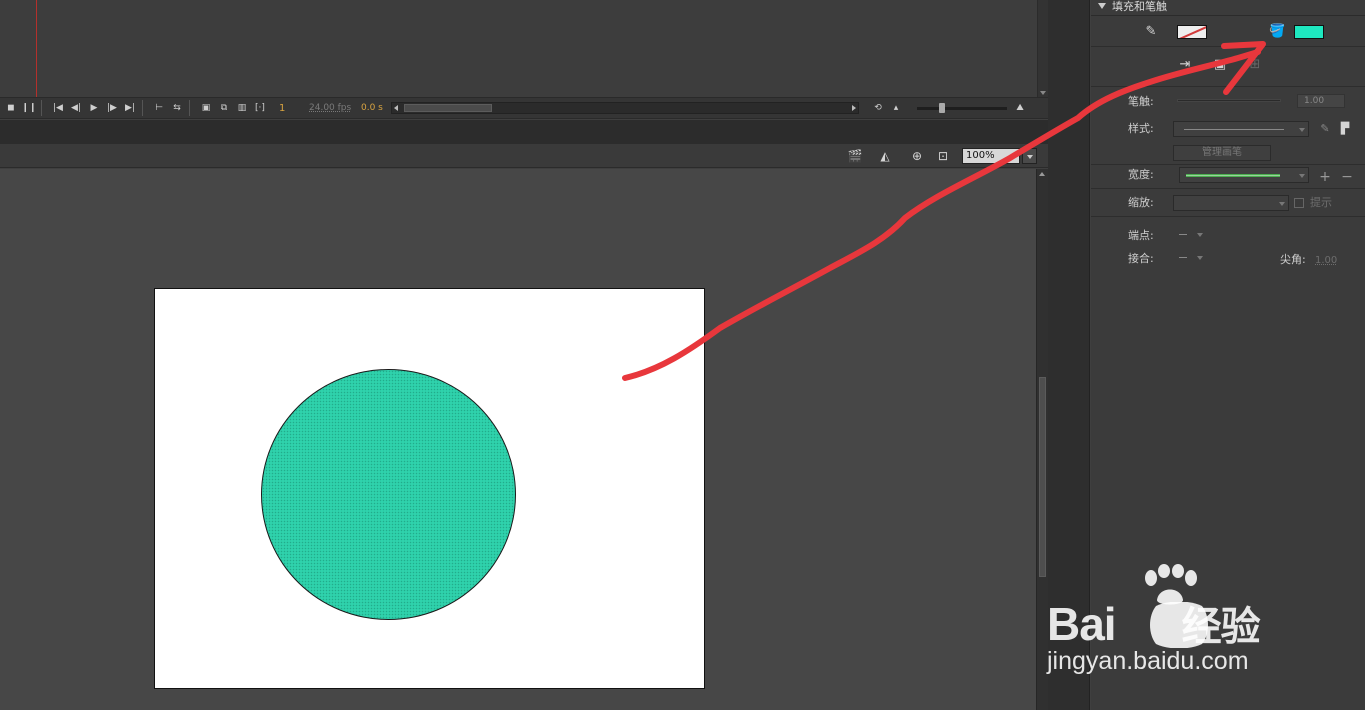 The width and height of the screenshot is (1365, 710). What do you see at coordinates (1231, 203) in the screenshot?
I see `scale-dropdown` at bounding box center [1231, 203].